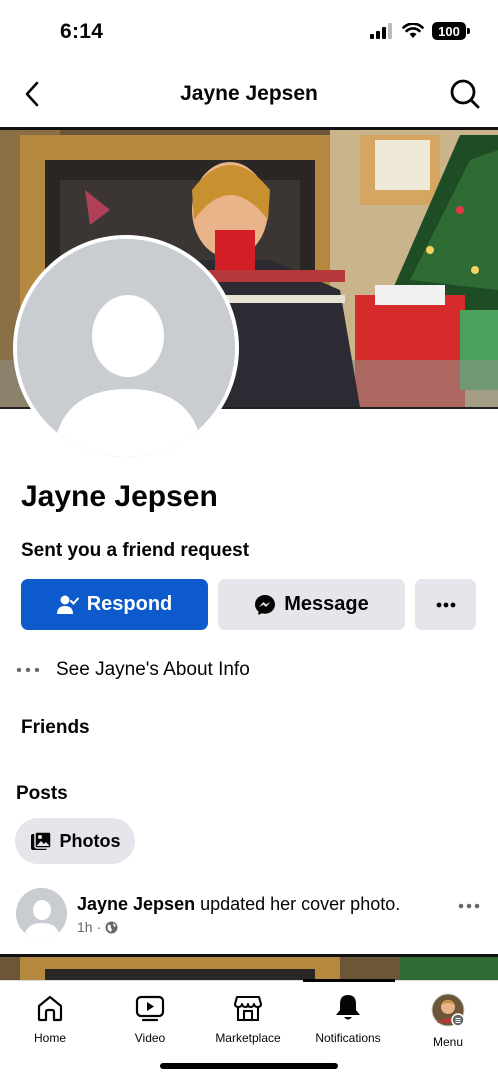 The height and width of the screenshot is (1080, 498). I want to click on more-options-button, so click(445, 604).